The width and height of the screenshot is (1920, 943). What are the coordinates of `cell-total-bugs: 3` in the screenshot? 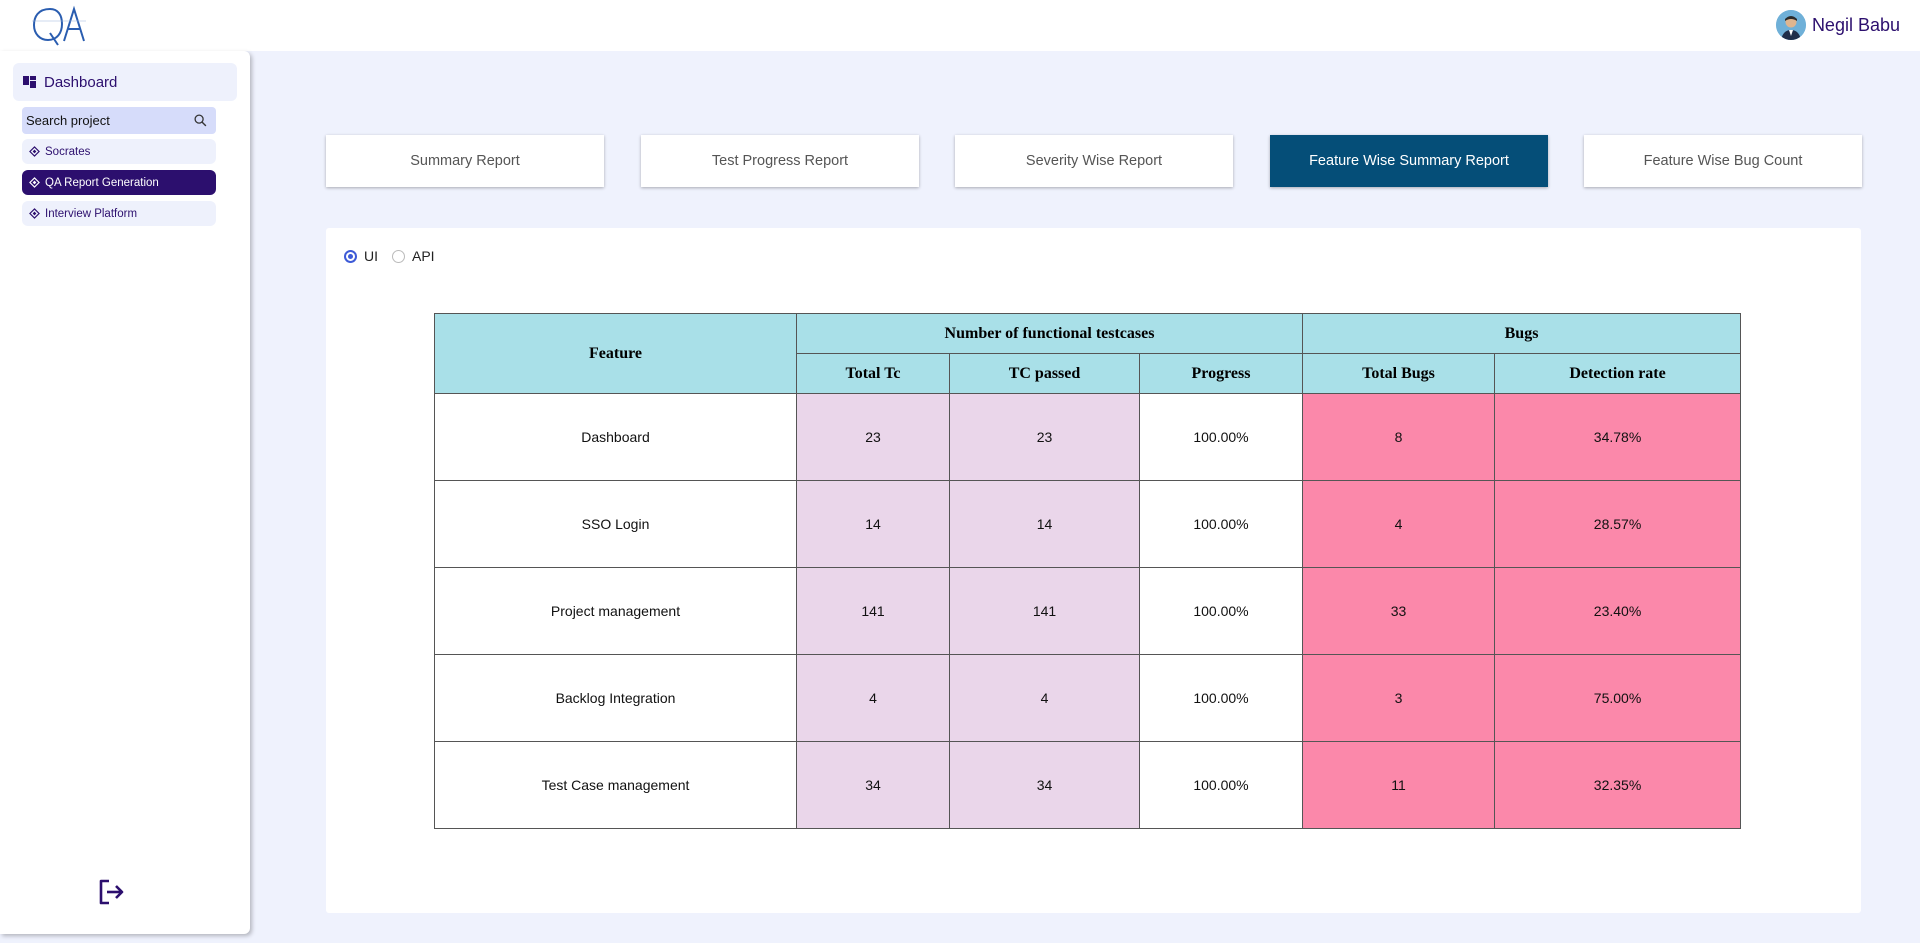 It's located at (1399, 698).